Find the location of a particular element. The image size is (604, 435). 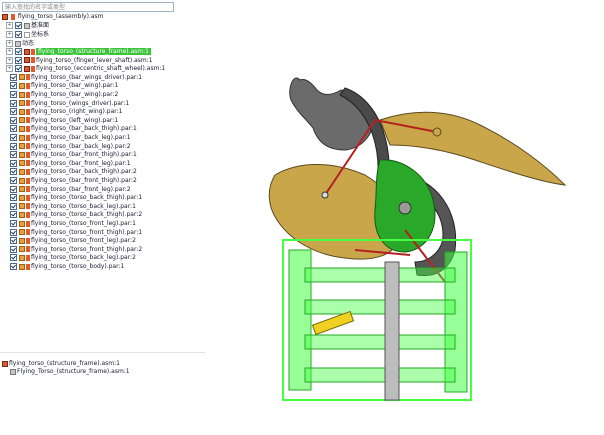

tree-item: flying_torso_(bar_back_leg).par:2 is located at coordinates (70, 146).